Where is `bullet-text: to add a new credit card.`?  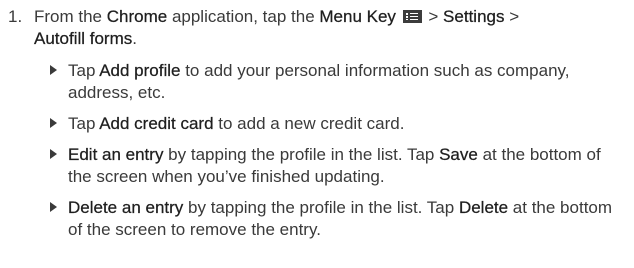
bullet-text: to add a new credit card. is located at coordinates (309, 123).